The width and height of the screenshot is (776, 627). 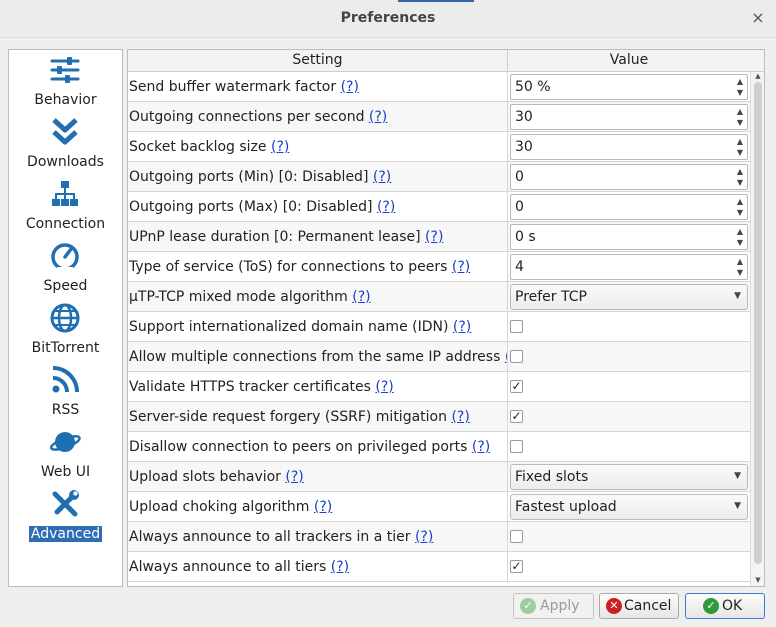 What do you see at coordinates (219, 507) in the screenshot?
I see `setting-label: Upload choking algorithm` at bounding box center [219, 507].